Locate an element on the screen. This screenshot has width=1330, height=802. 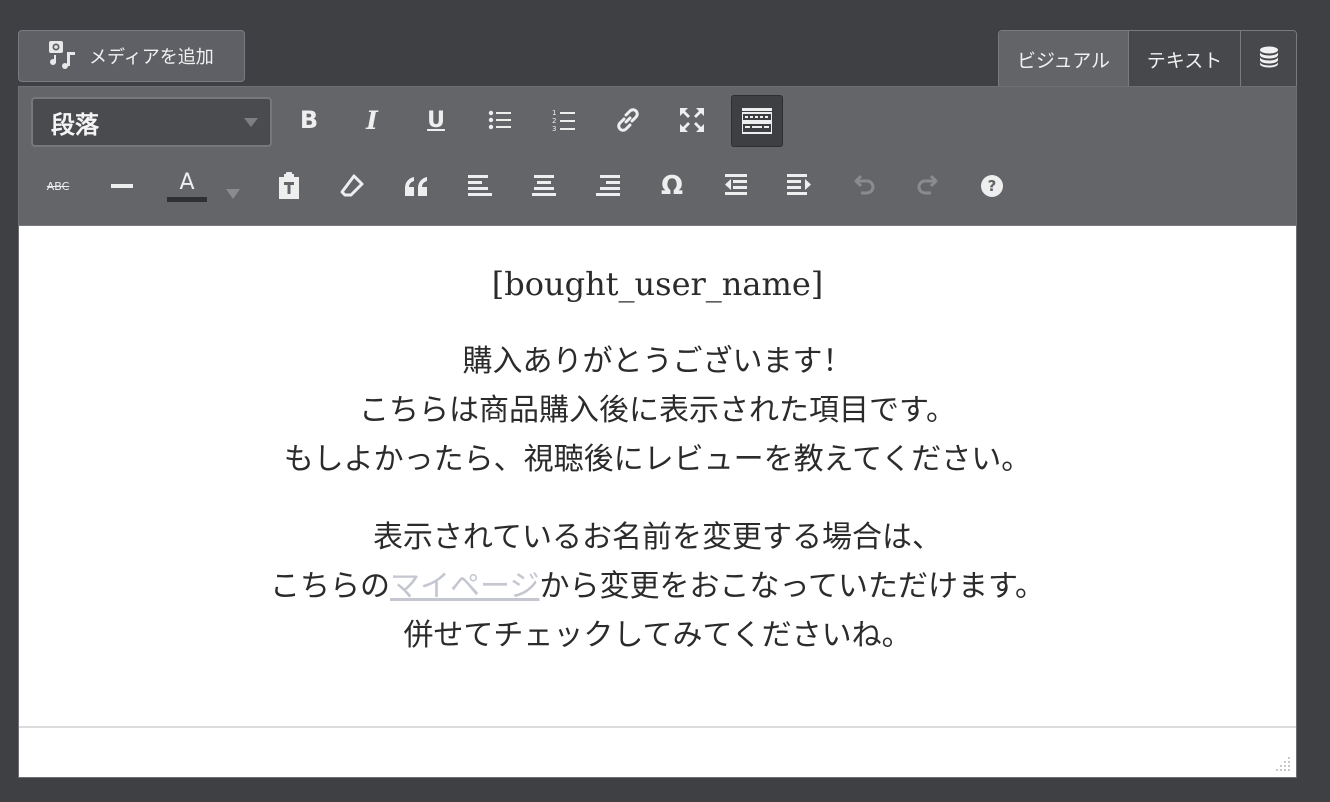
redo-icon is located at coordinates (928, 186).